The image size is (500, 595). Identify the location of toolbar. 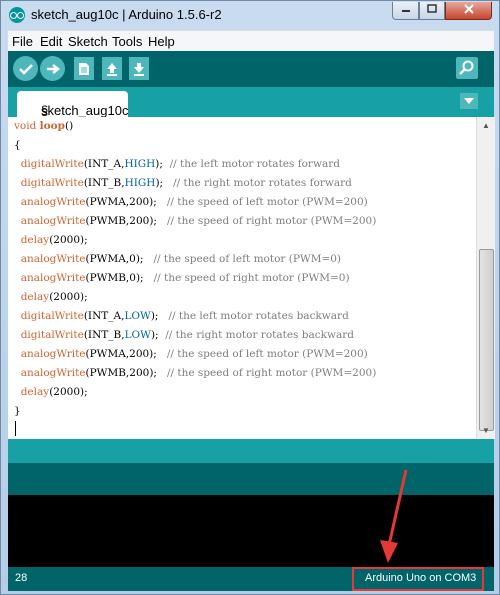
(251, 69).